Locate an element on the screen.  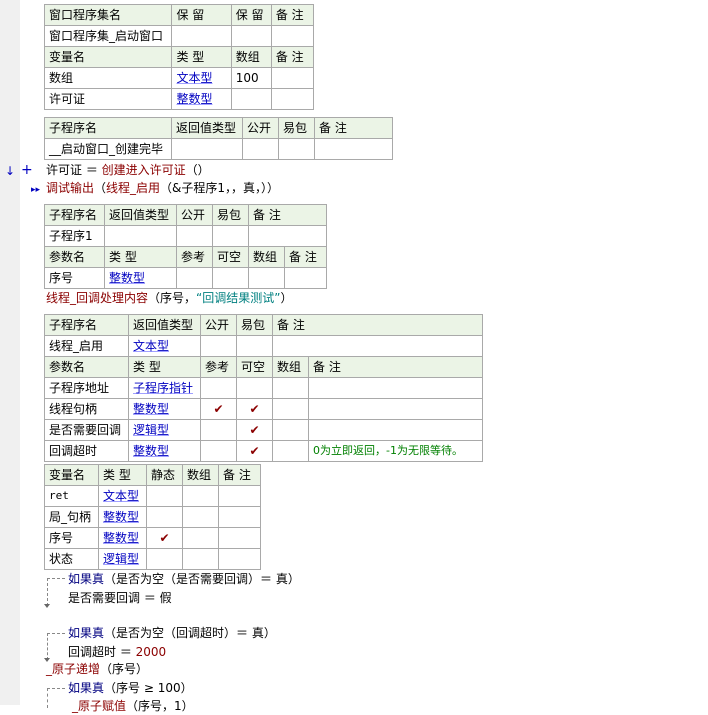
param-name-cell: 是否需要回调 is located at coordinates (86, 430).